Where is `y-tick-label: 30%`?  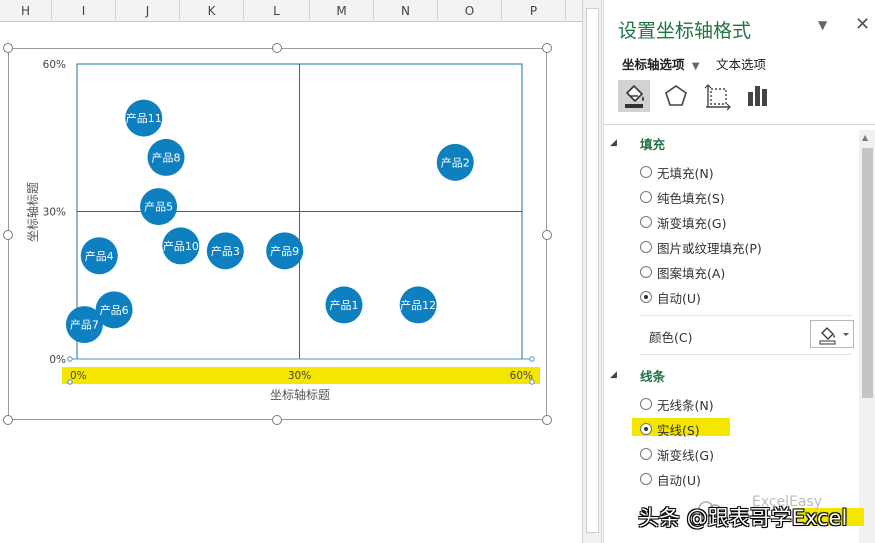 y-tick-label: 30% is located at coordinates (54, 213).